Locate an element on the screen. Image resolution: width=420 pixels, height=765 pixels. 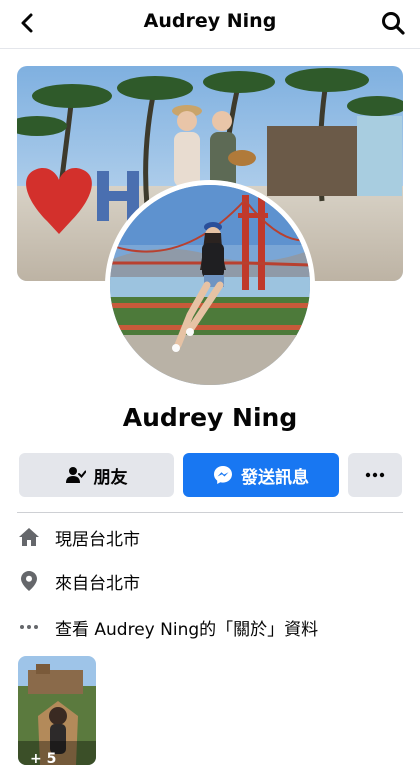
photo-more-count: + 5 is located at coordinates (43, 758).